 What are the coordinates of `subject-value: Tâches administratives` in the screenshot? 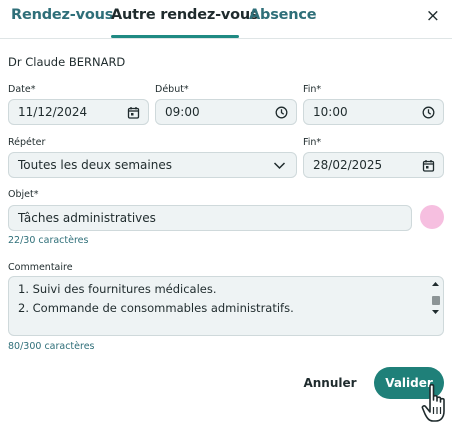 It's located at (87, 218).